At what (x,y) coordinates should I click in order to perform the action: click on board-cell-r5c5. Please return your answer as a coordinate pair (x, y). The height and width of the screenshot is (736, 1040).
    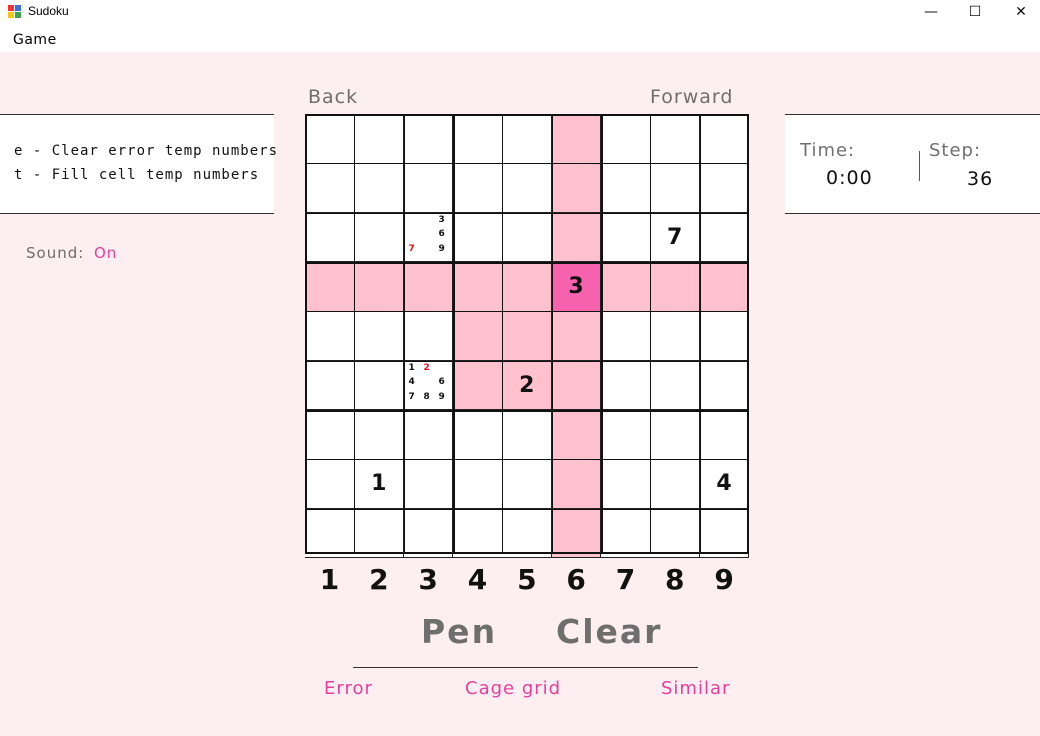
    Looking at the image, I should click on (527, 336).